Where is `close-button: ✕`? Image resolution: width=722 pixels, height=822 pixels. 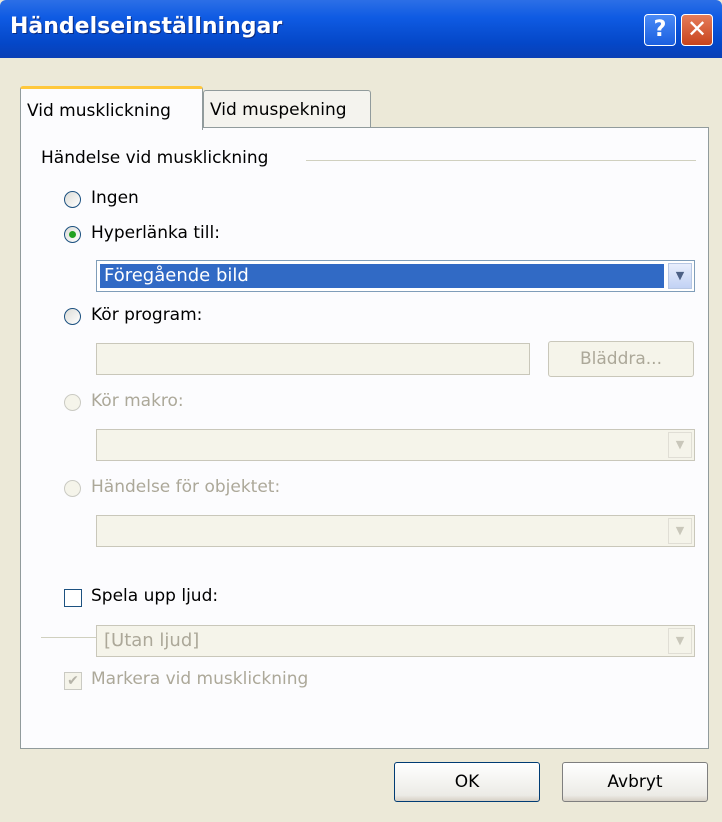 close-button: ✕ is located at coordinates (697, 30).